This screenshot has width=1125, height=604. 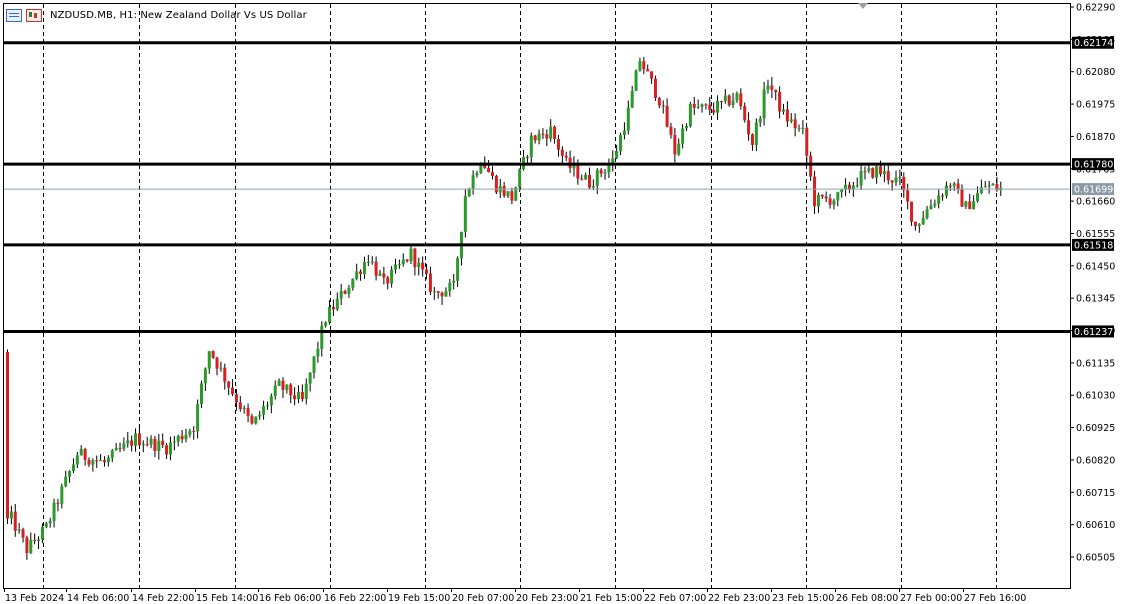 I want to click on x-tick-label: 21 Feb 15:00, so click(x=611, y=598).